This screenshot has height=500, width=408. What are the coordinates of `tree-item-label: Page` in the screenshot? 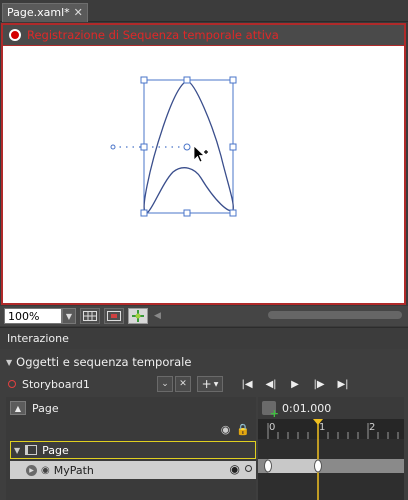 It's located at (55, 450).